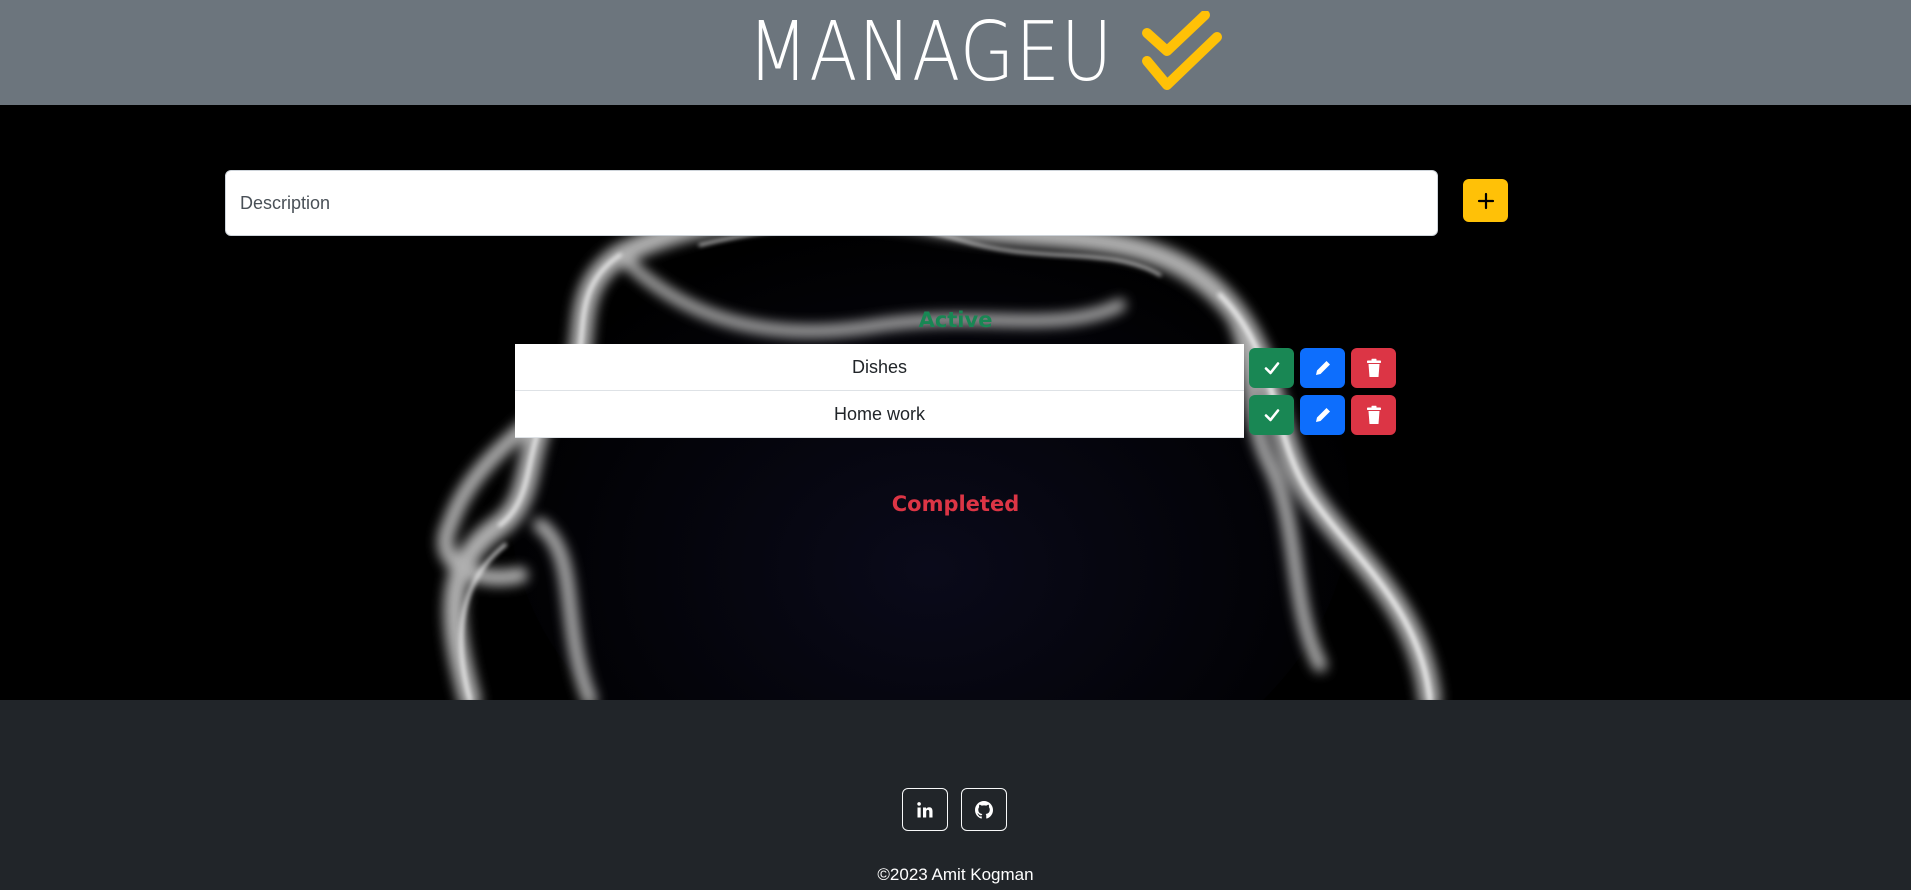  I want to click on linkedin-icon, so click(925, 809).